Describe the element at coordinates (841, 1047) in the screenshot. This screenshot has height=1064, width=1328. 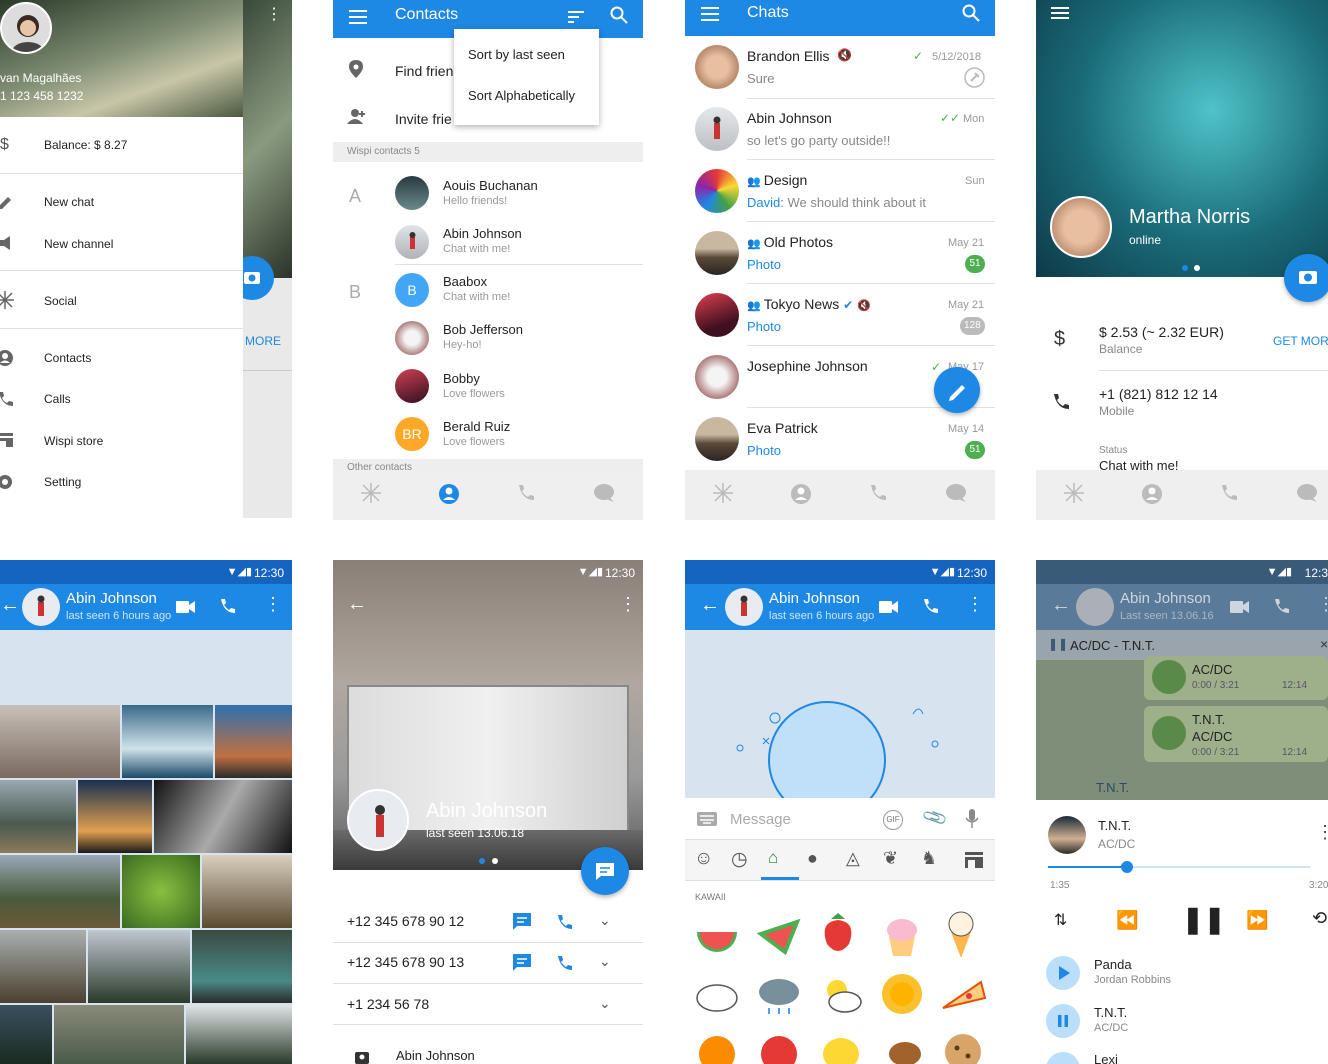
I see `lemon-sticker` at that location.